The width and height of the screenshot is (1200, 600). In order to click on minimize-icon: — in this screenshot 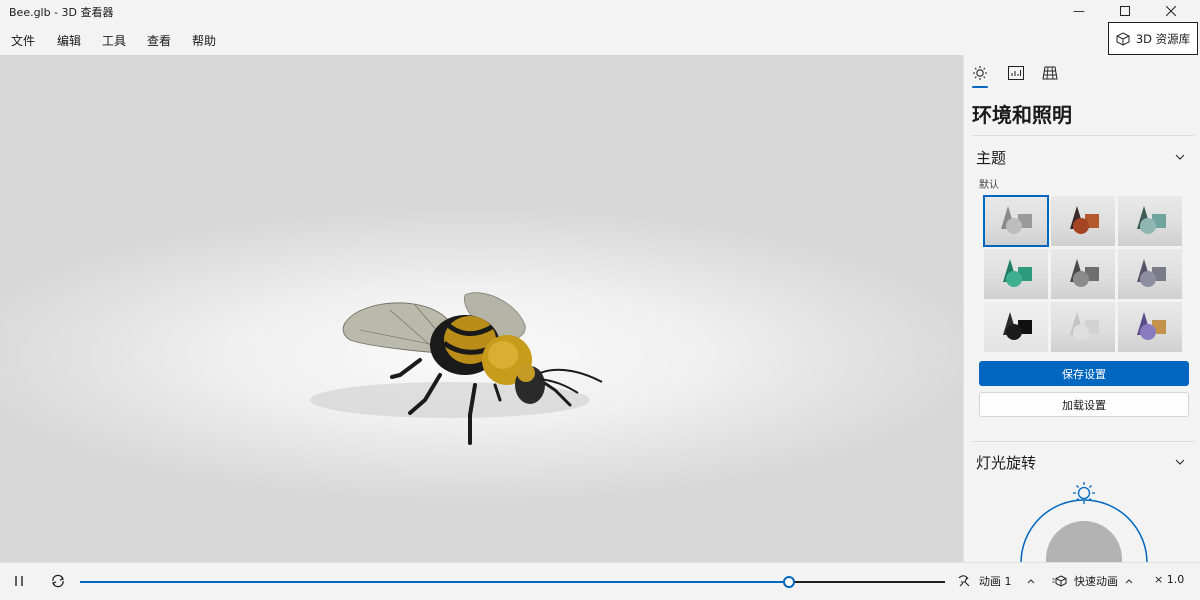, I will do `click(1079, 11)`.